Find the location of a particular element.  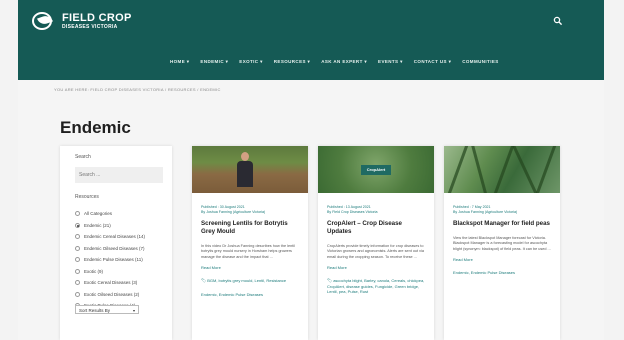

filter-option: Endemic Cereal Diseases (14) is located at coordinates (110, 237).